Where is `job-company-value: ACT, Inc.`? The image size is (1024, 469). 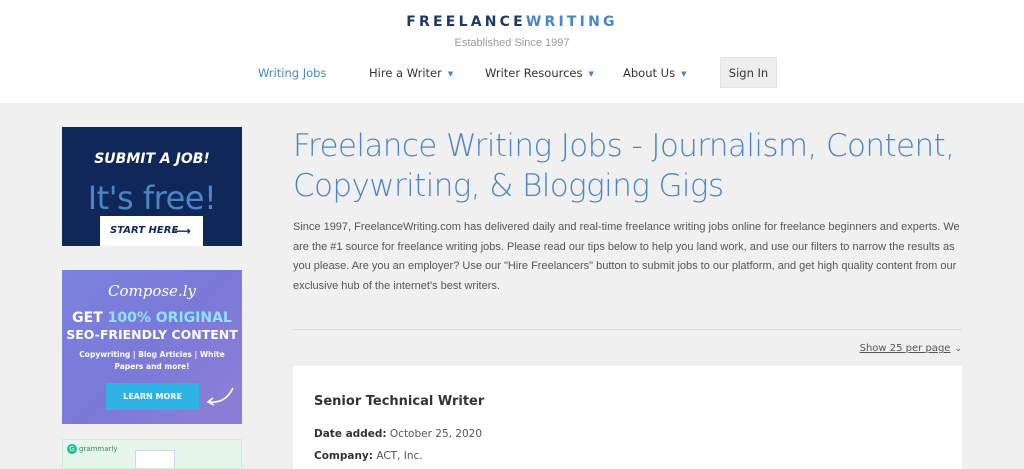 job-company-value: ACT, Inc. is located at coordinates (399, 456).